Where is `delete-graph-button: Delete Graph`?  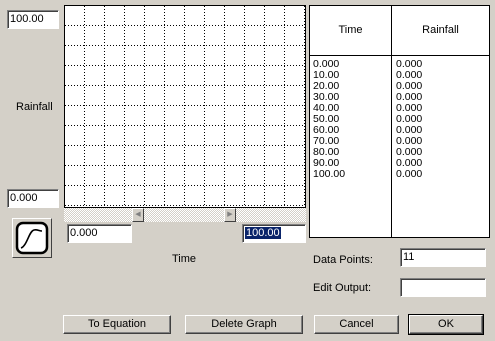 delete-graph-button: Delete Graph is located at coordinates (244, 324).